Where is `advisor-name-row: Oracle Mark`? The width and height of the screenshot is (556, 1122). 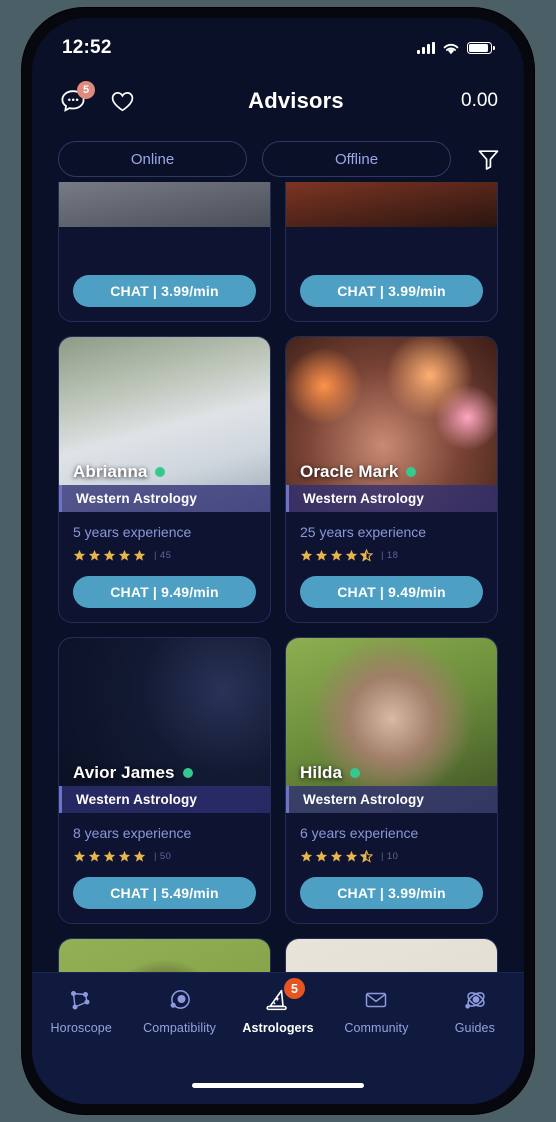 advisor-name-row: Oracle Mark is located at coordinates (358, 472).